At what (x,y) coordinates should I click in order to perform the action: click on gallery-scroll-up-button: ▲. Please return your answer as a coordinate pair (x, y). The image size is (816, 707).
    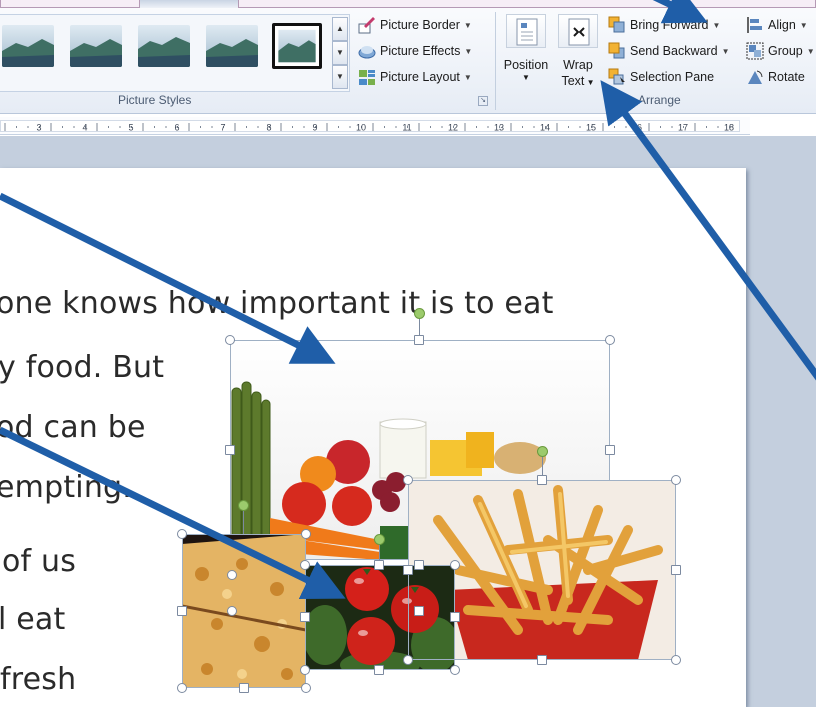
    Looking at the image, I should click on (340, 29).